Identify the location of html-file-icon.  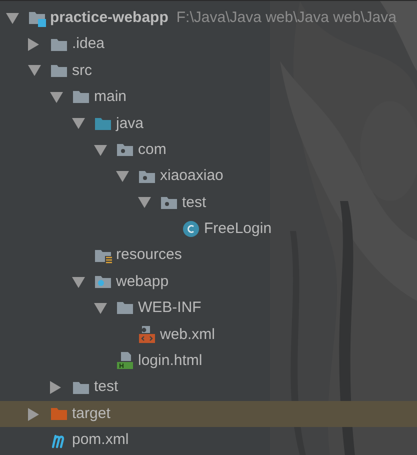
(125, 361).